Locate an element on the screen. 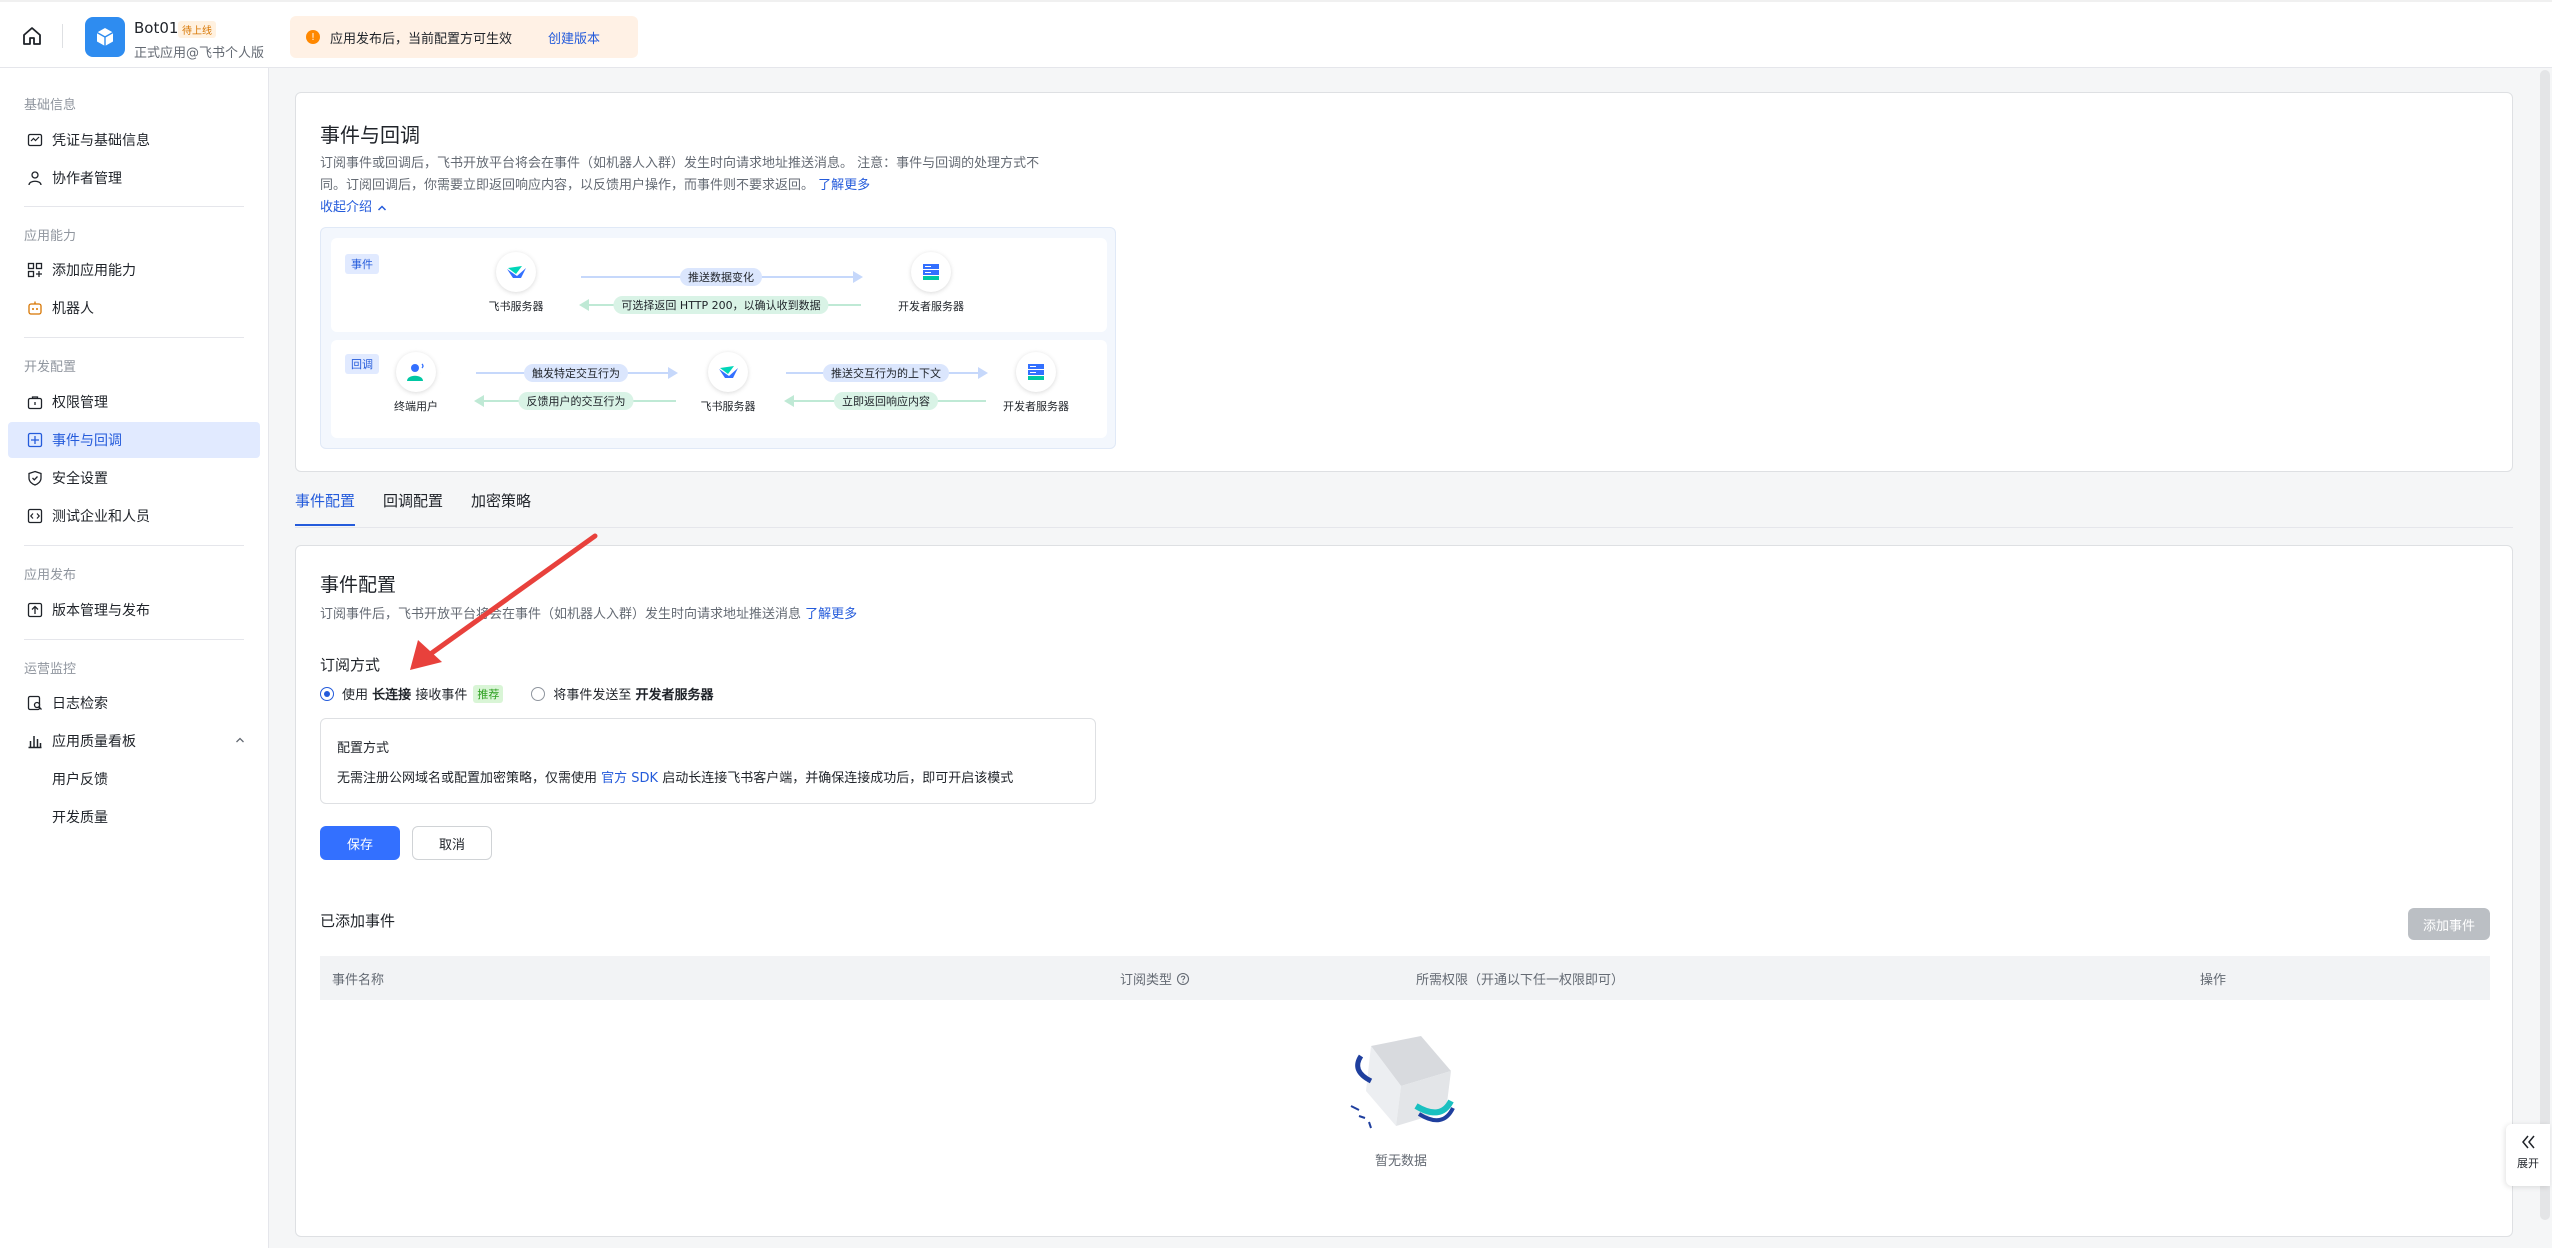 This screenshot has height=1248, width=2552. added-events-title: 已添加事件 is located at coordinates (358, 921).